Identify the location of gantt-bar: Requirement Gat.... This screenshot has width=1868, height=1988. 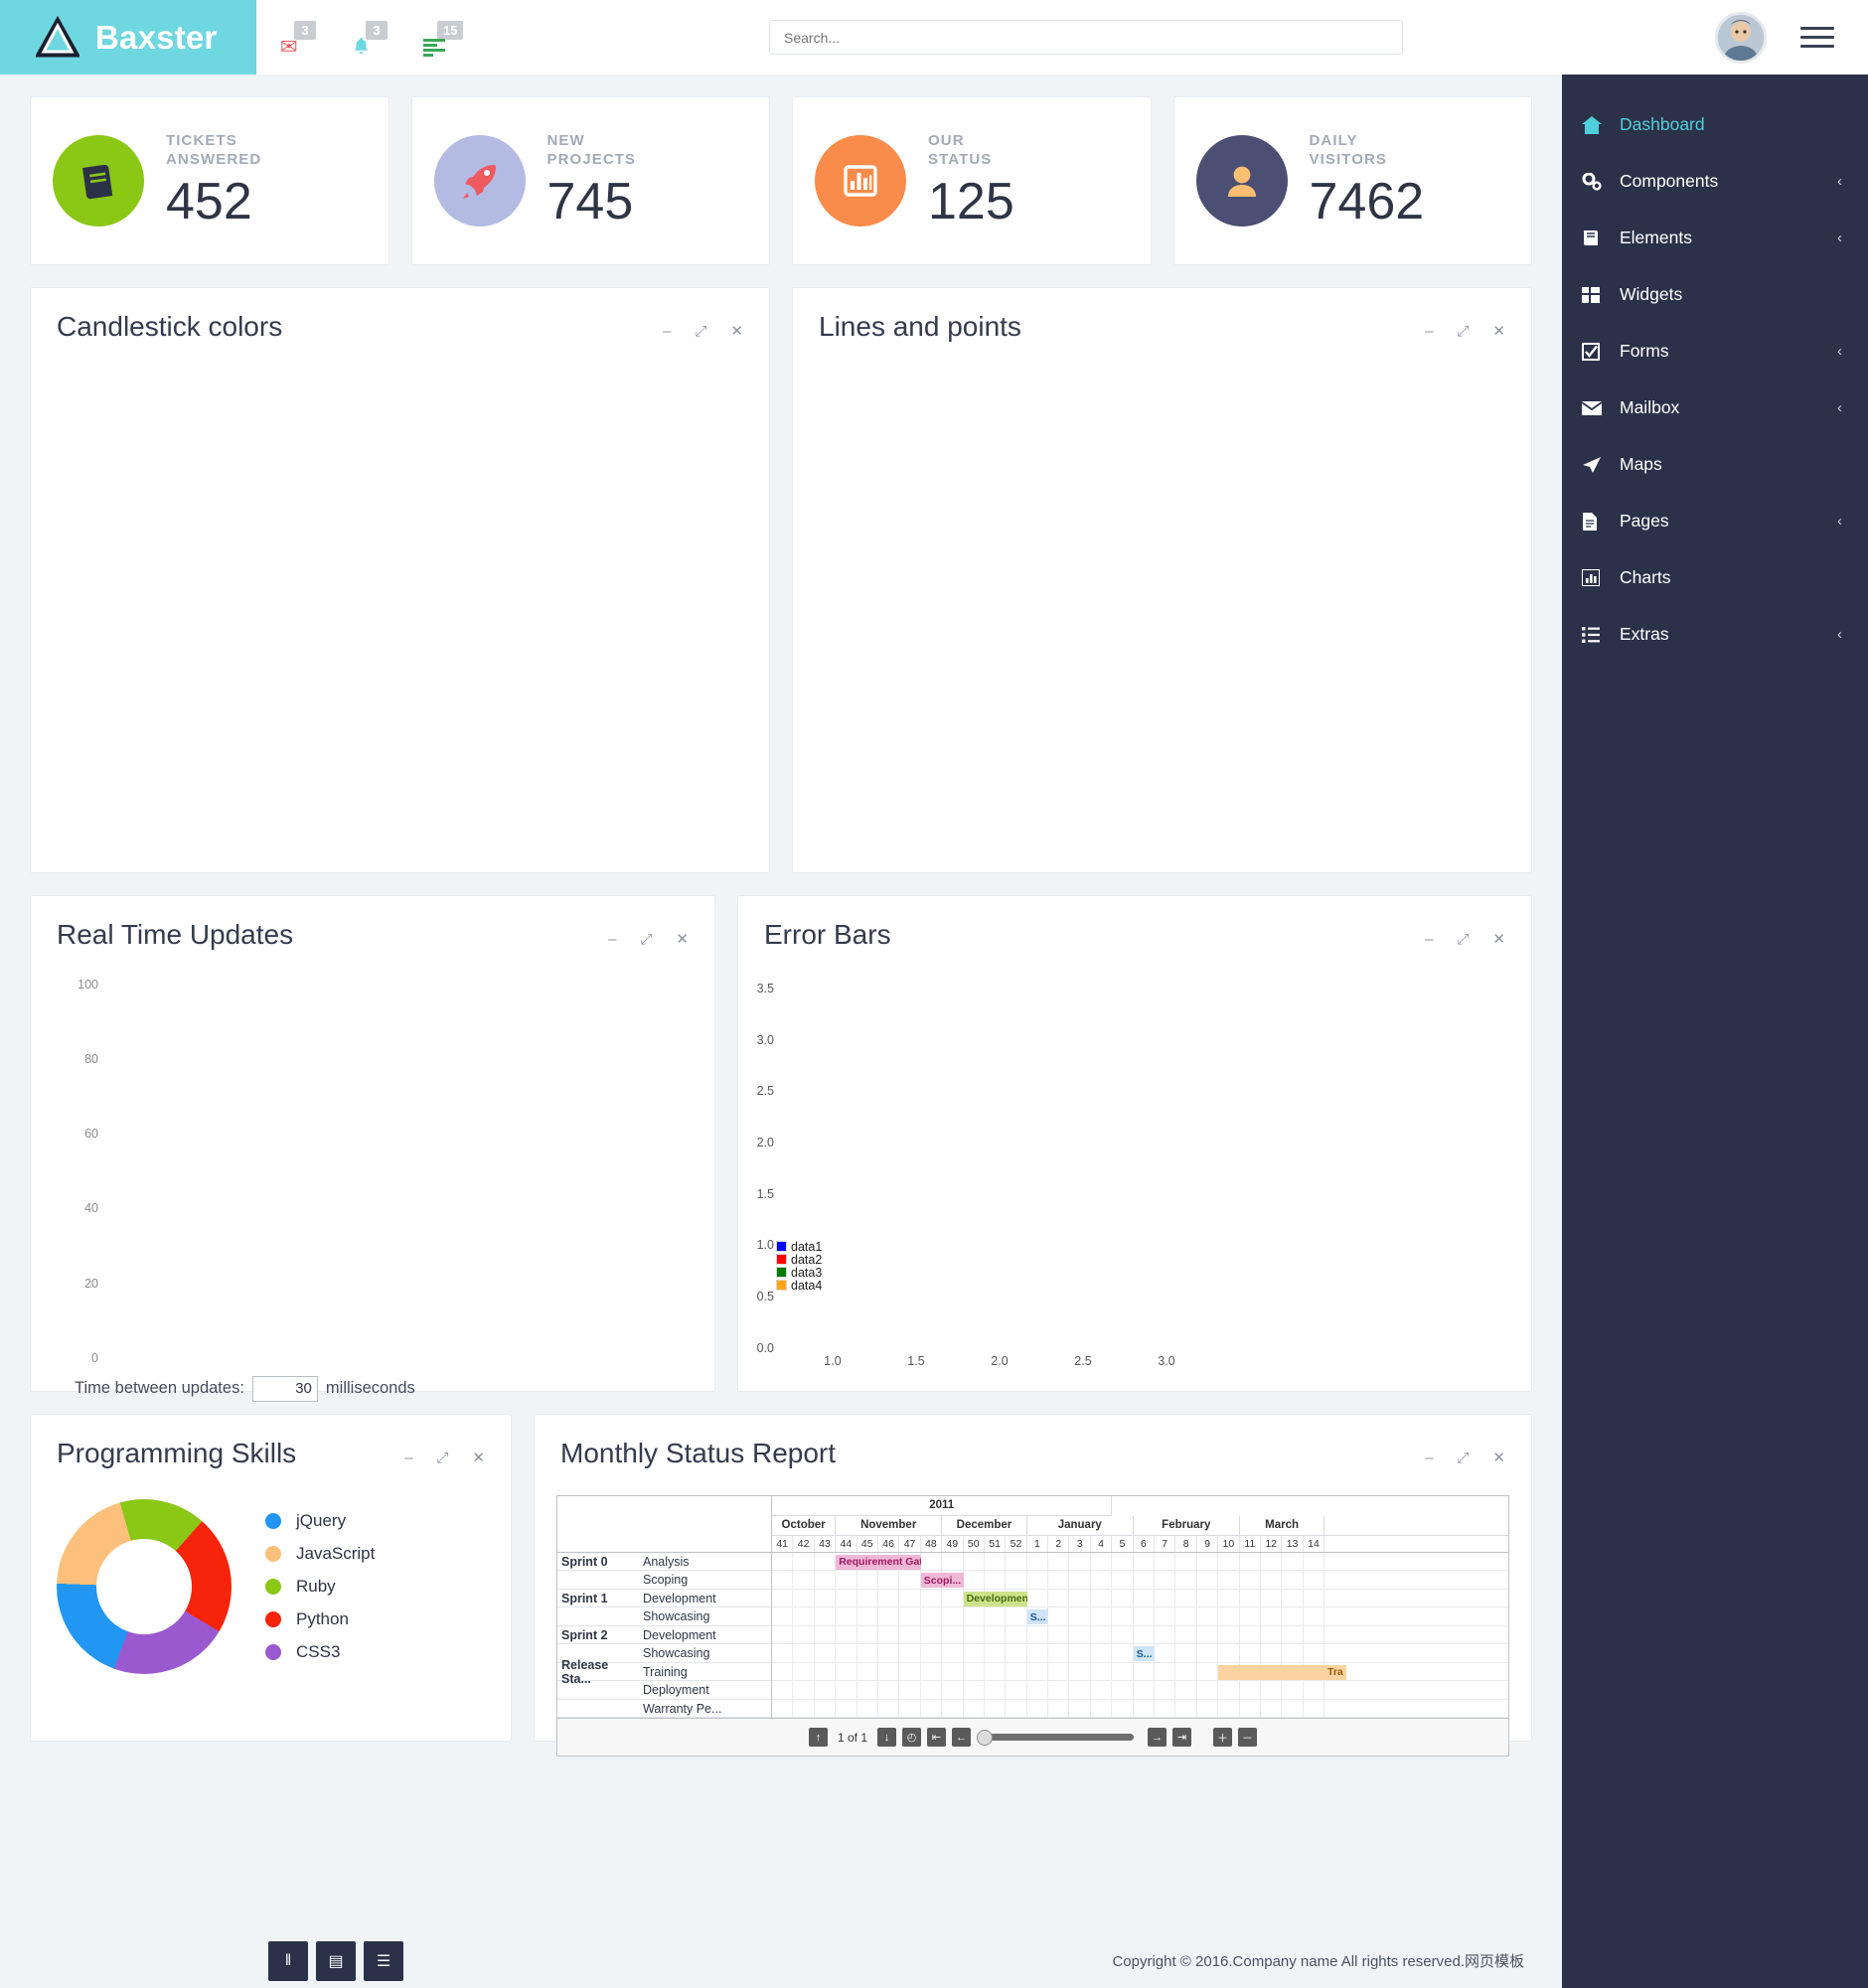
(878, 1562).